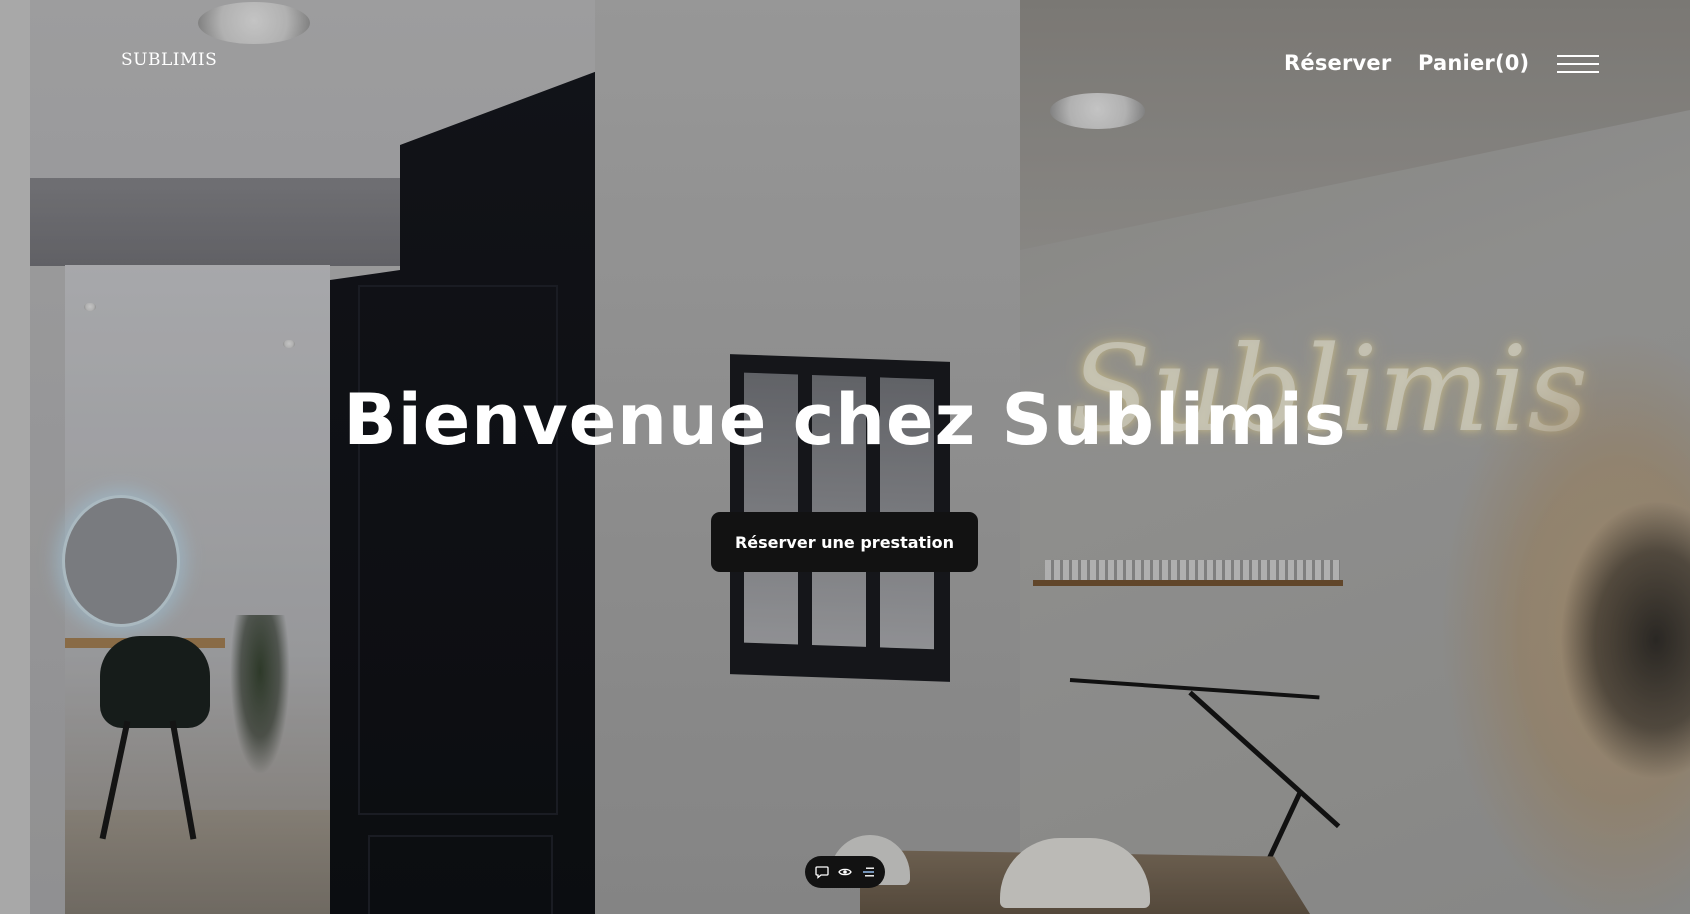  What do you see at coordinates (1337, 63) in the screenshot?
I see `nav-reserve-link: Réserver` at bounding box center [1337, 63].